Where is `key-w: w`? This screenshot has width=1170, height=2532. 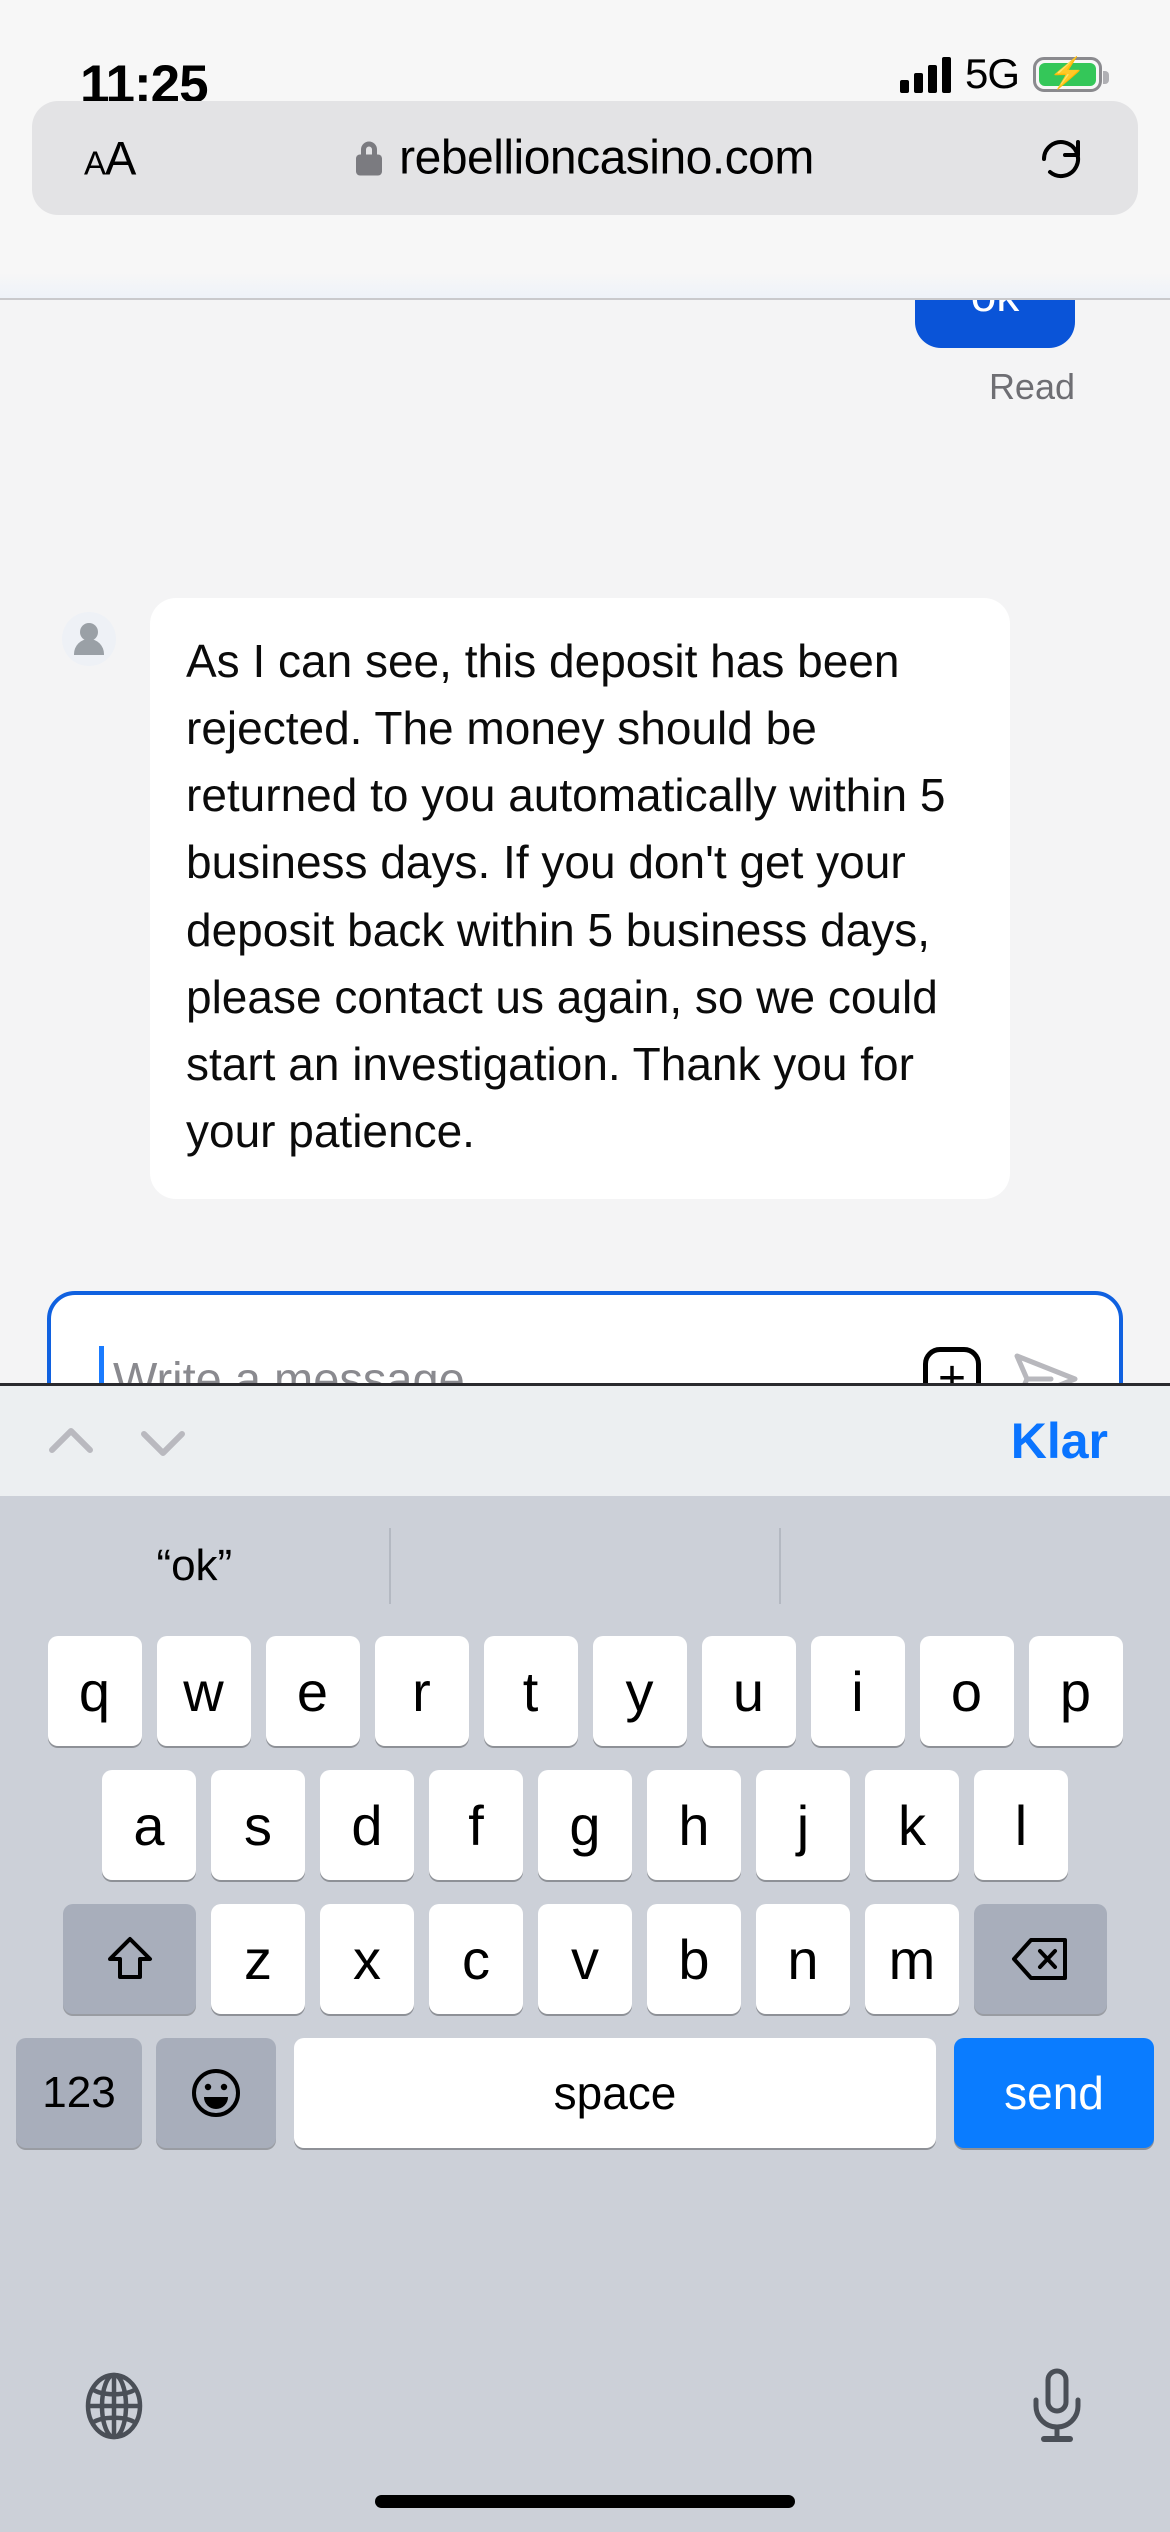
key-w: w is located at coordinates (203, 1691).